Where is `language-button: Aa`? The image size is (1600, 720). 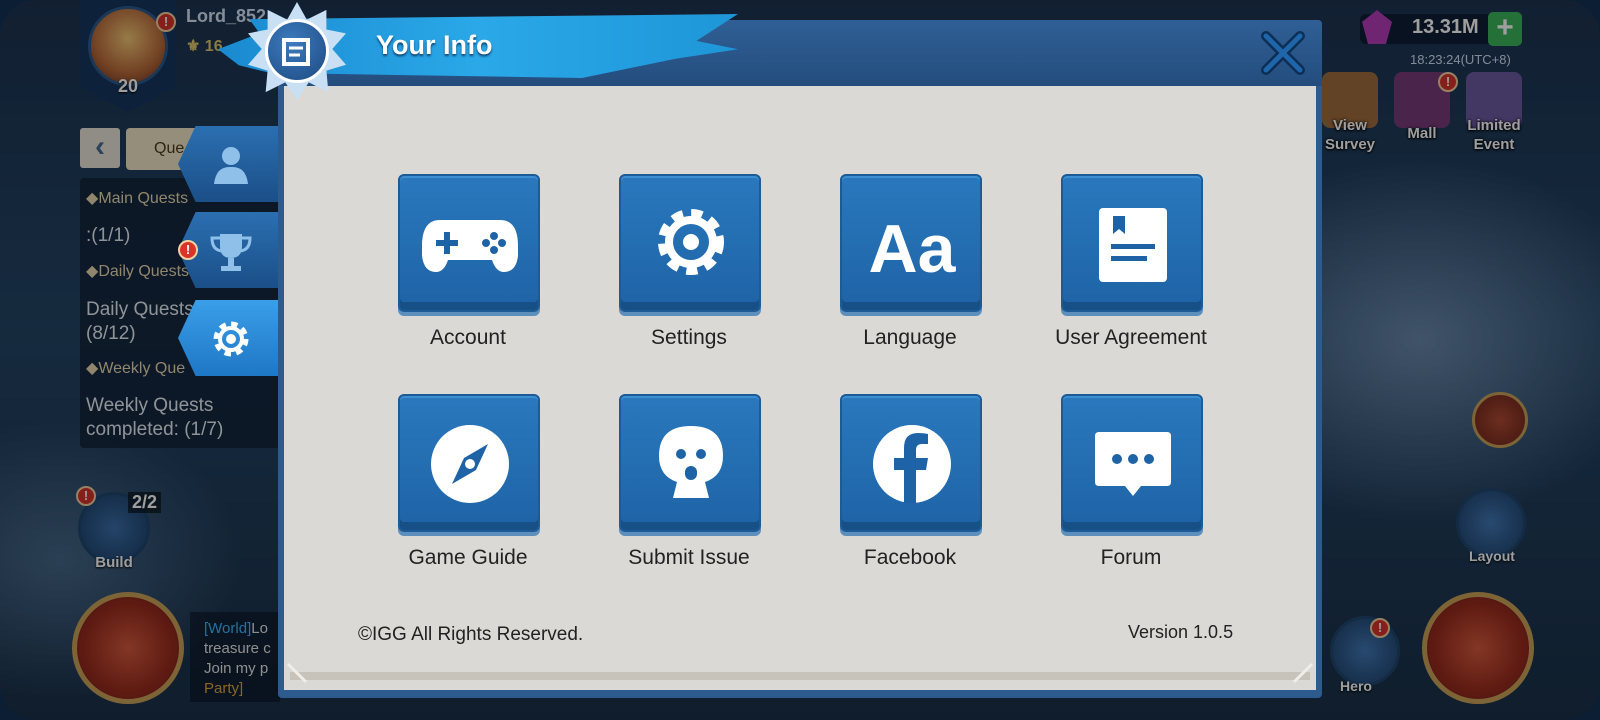 language-button: Aa is located at coordinates (911, 243).